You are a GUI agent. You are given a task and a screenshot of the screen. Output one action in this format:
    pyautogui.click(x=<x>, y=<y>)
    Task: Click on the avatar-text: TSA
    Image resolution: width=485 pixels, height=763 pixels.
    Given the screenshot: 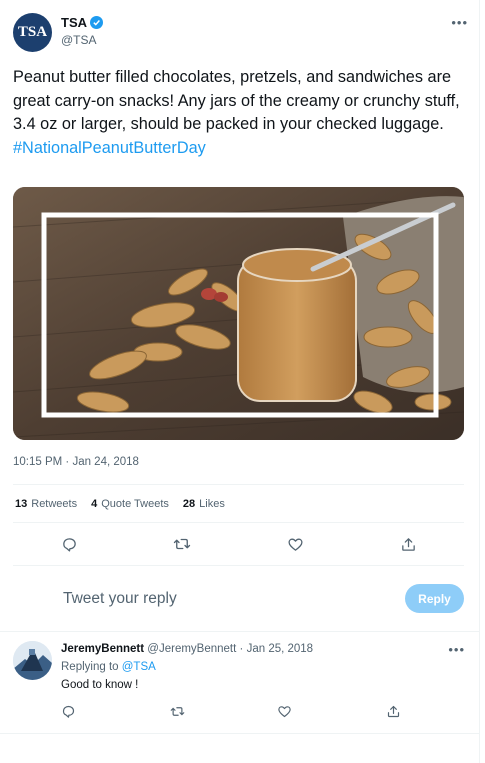 What is the action you would take?
    pyautogui.click(x=32, y=32)
    